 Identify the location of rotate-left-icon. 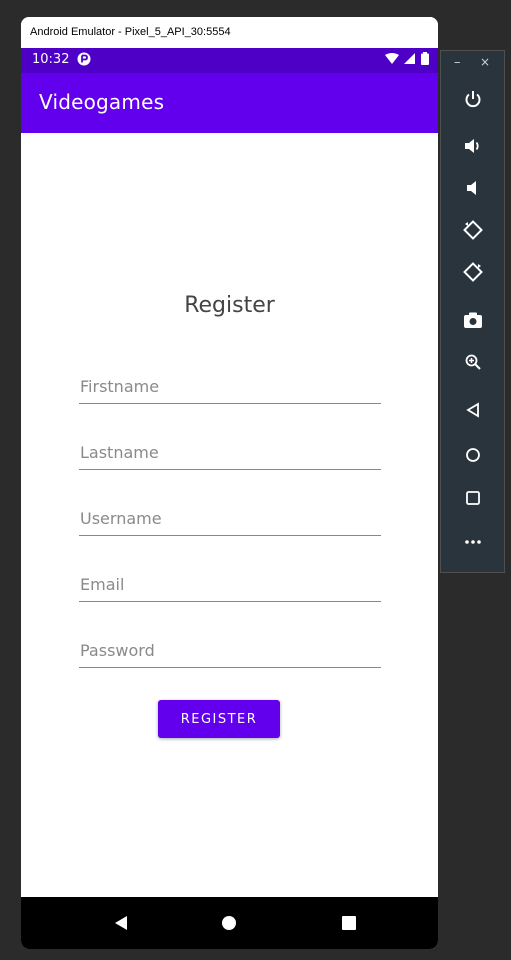
(472, 230).